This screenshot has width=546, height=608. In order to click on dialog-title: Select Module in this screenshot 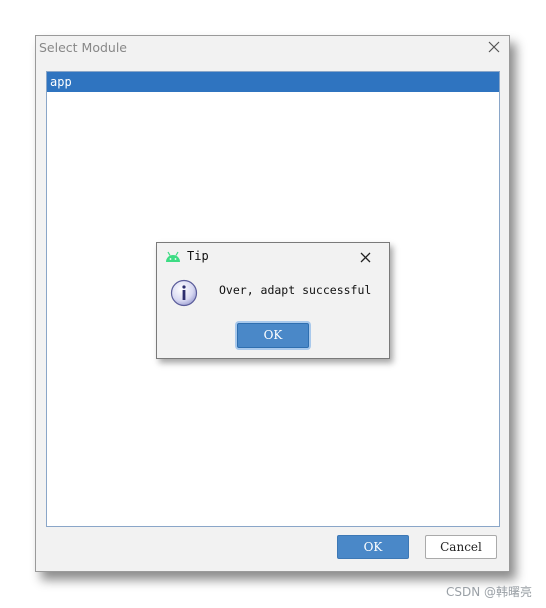, I will do `click(83, 47)`.